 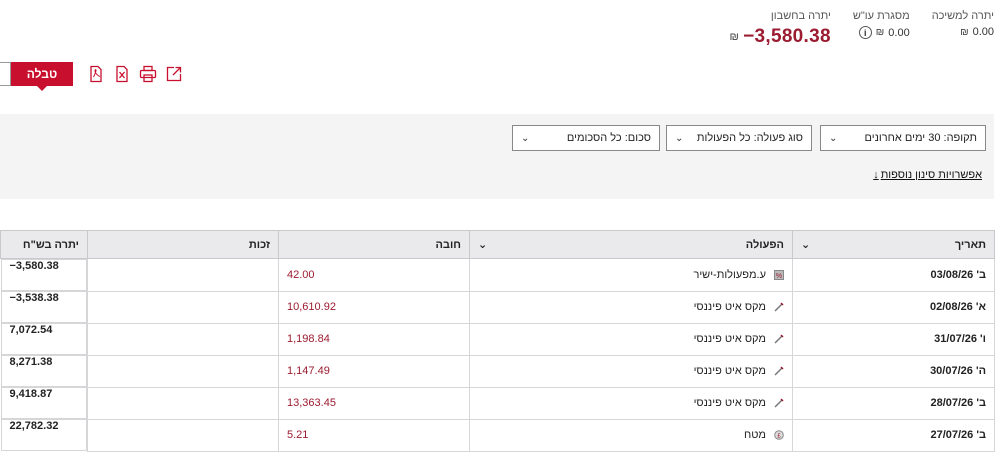 I want to click on commission-icon: %, so click(x=779, y=274).